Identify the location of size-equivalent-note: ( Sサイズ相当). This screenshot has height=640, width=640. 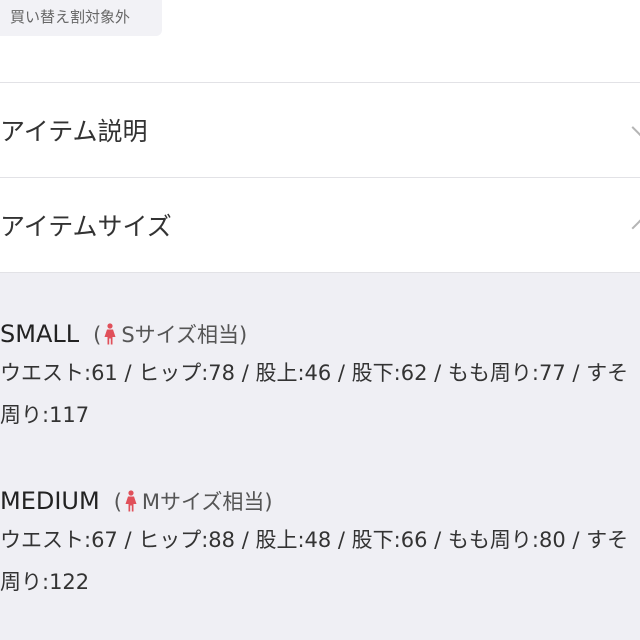
(170, 335).